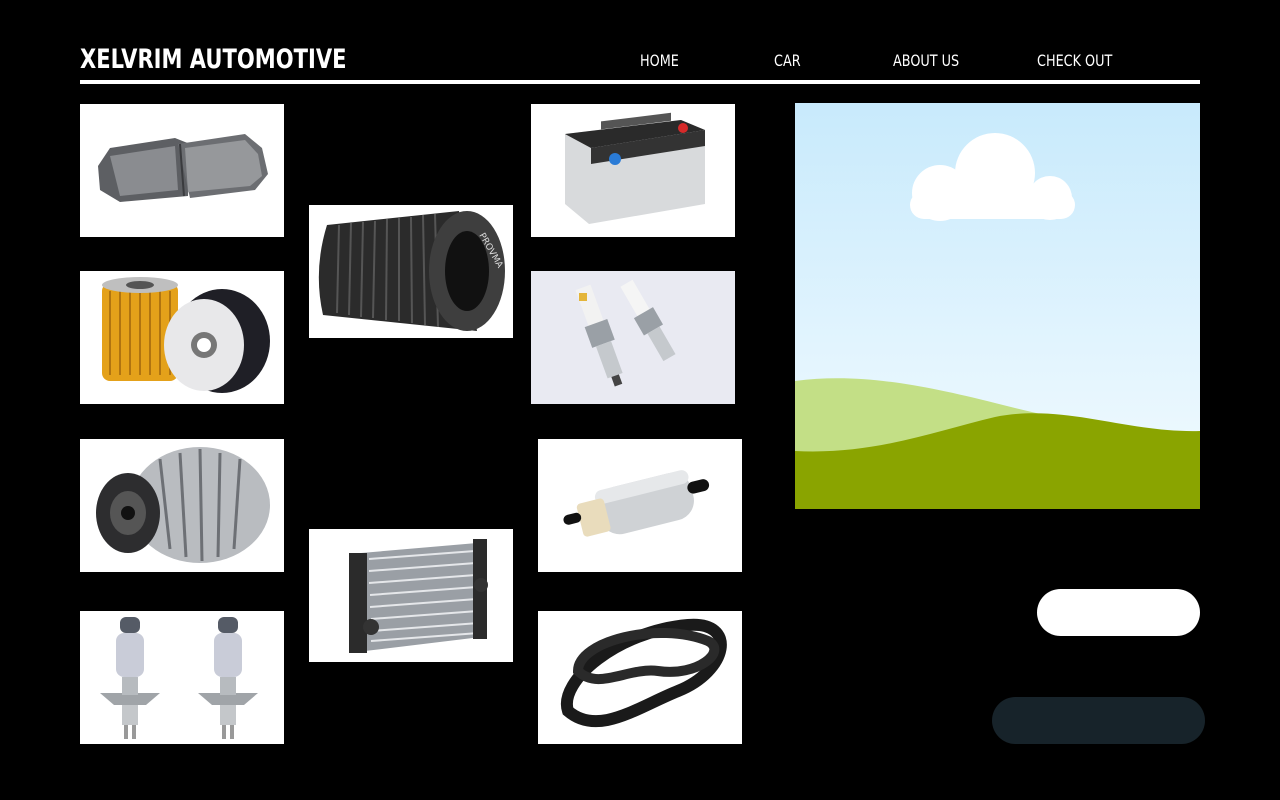  I want to click on nav-about-us: ABOUT US, so click(926, 60).